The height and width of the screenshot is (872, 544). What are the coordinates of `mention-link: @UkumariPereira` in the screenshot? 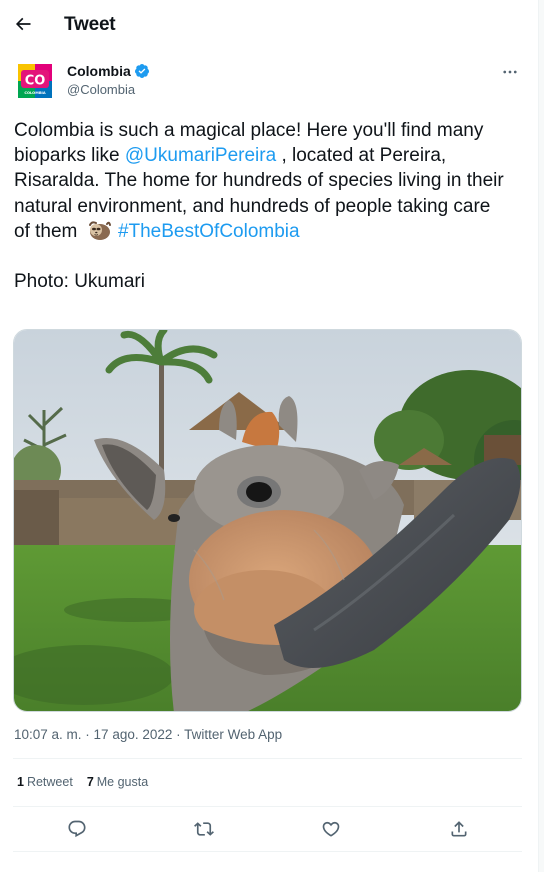 It's located at (200, 155).